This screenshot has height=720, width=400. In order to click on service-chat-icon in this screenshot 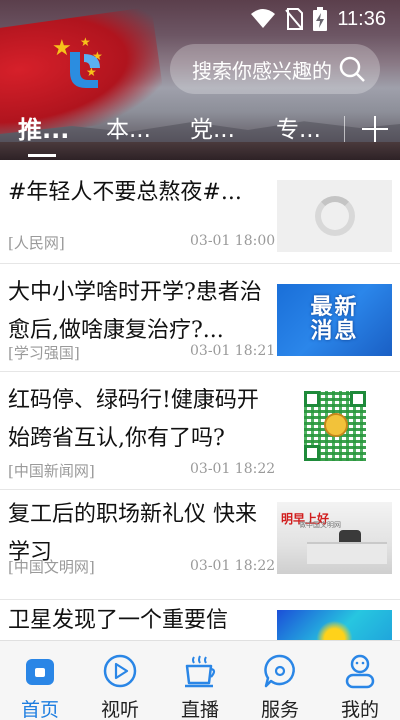, I will do `click(280, 671)`.